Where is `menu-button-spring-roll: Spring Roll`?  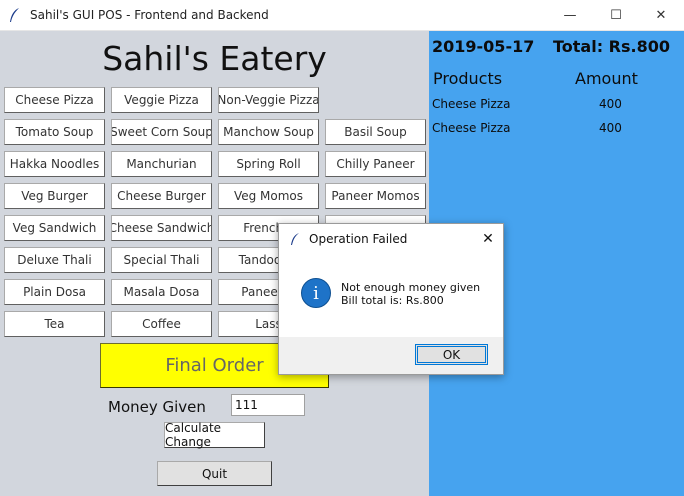 menu-button-spring-roll: Spring Roll is located at coordinates (268, 164).